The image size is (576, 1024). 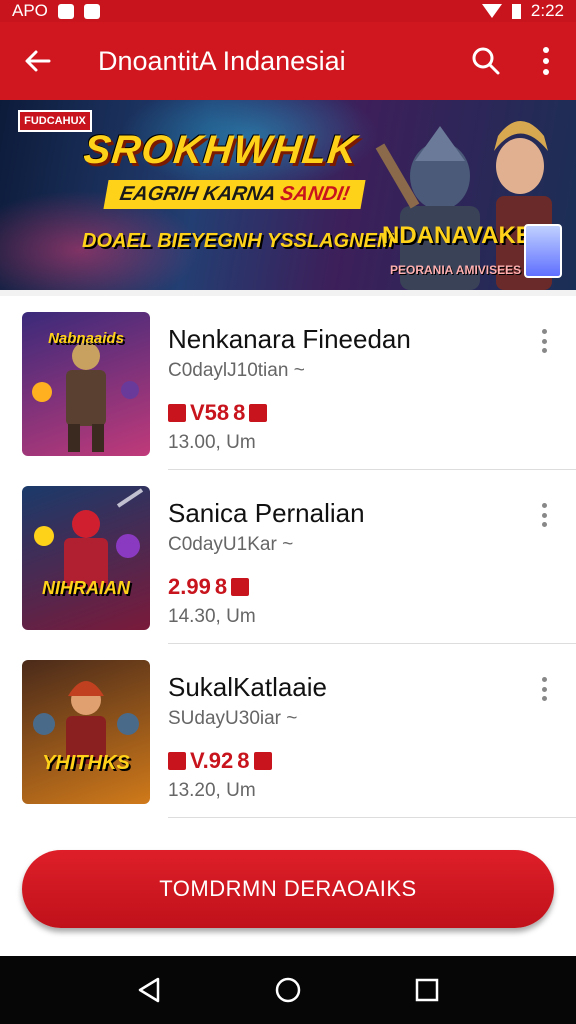 I want to click on banner-brand-subtitle: PEORANIA AMIVISEES, so click(x=456, y=270).